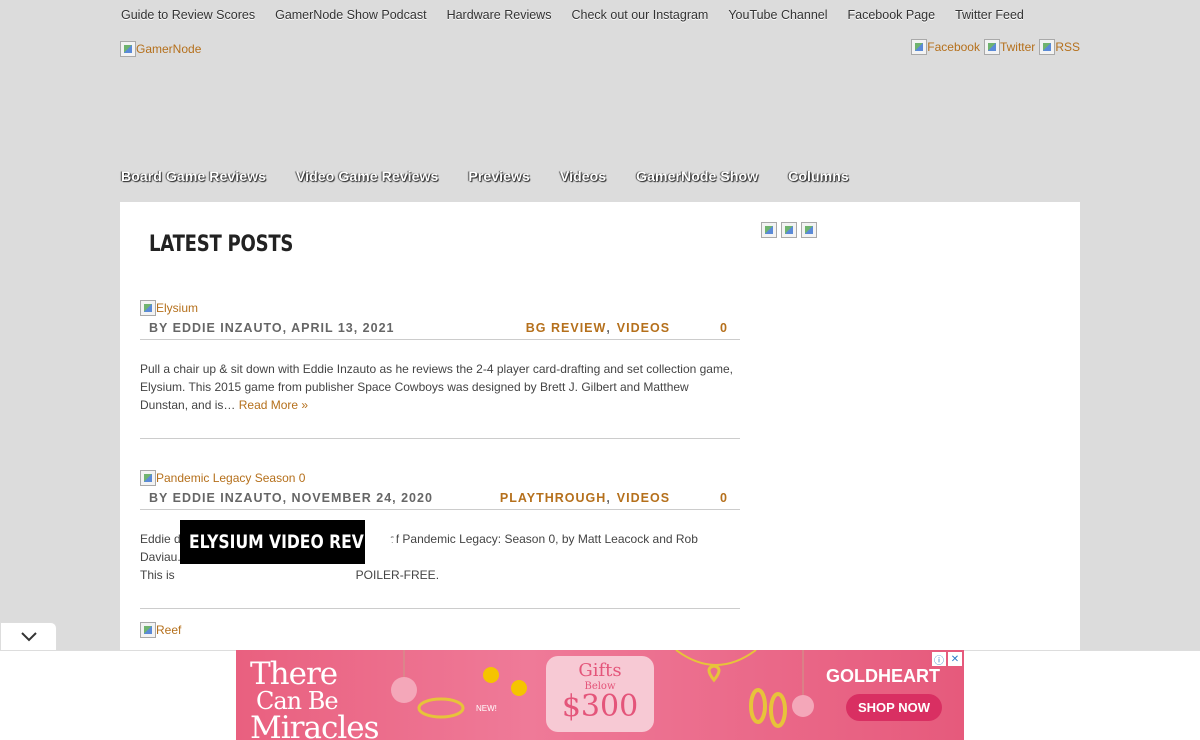  I want to click on top-nav-youtube: YouTube Channel, so click(777, 15).